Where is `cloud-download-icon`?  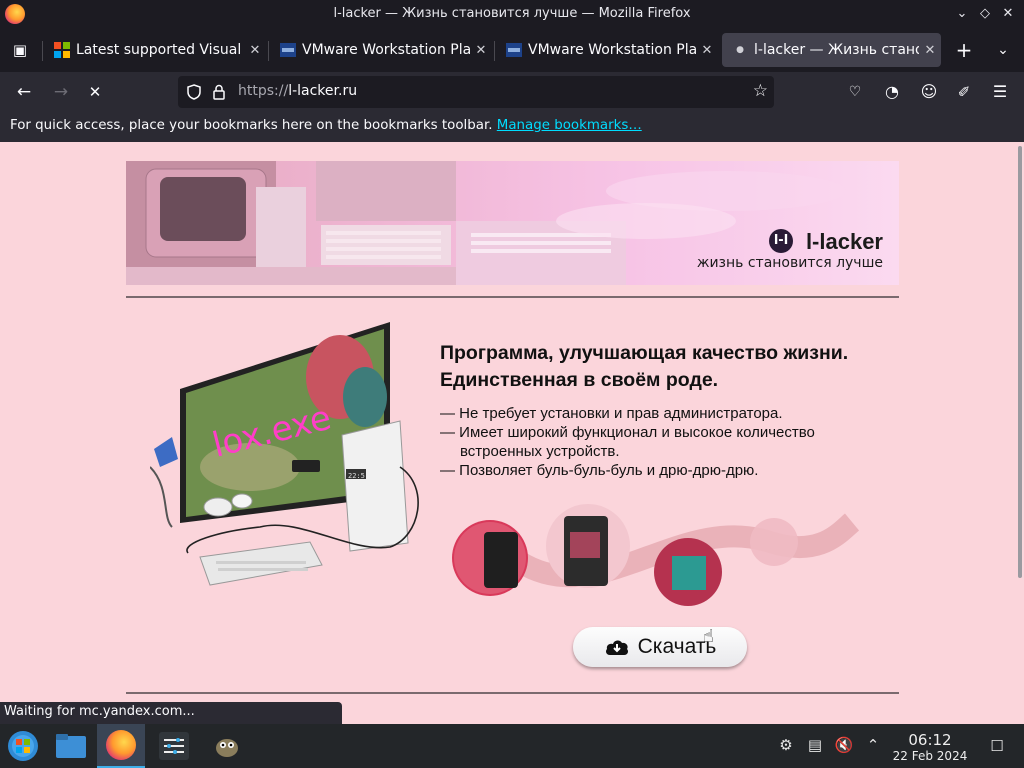 cloud-download-icon is located at coordinates (616, 647).